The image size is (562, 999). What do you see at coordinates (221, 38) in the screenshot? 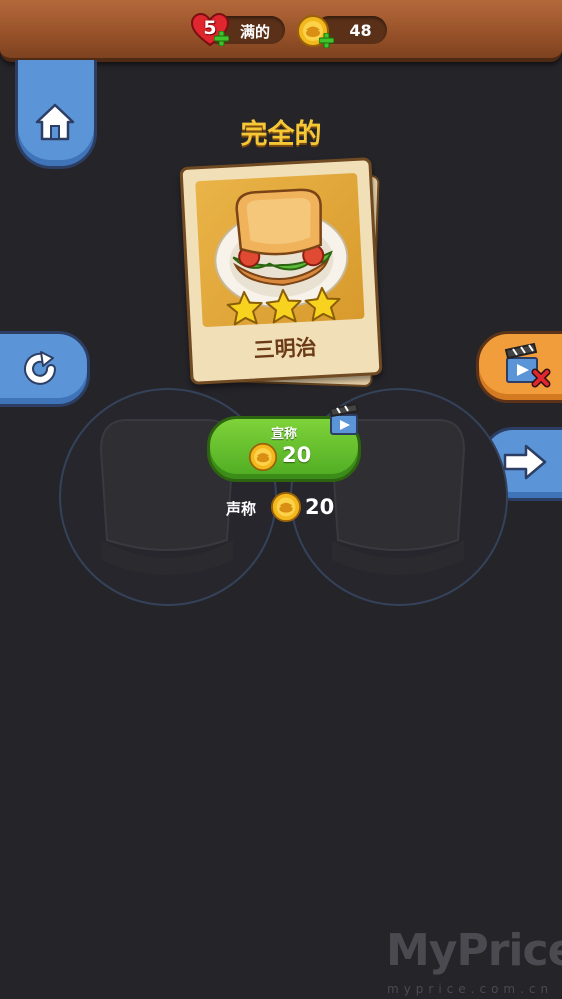
I see `add-lives-plus-icon` at bounding box center [221, 38].